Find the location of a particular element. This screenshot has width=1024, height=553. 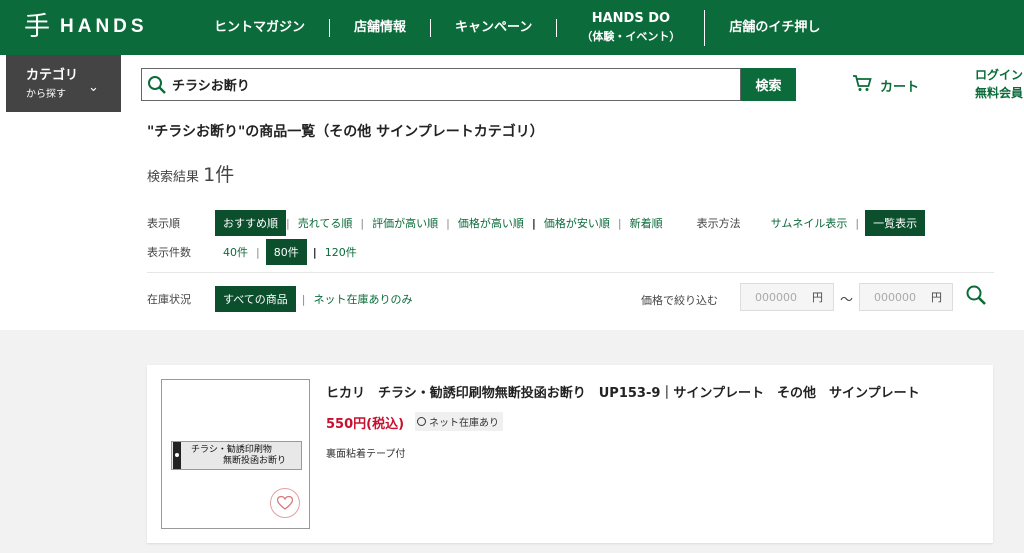

search-icon is located at coordinates (157, 85).